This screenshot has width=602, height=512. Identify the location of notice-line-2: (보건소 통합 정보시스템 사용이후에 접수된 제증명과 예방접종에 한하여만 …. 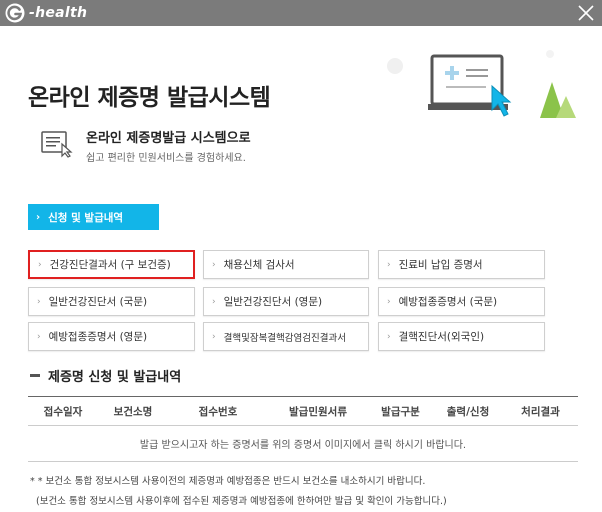
(241, 501).